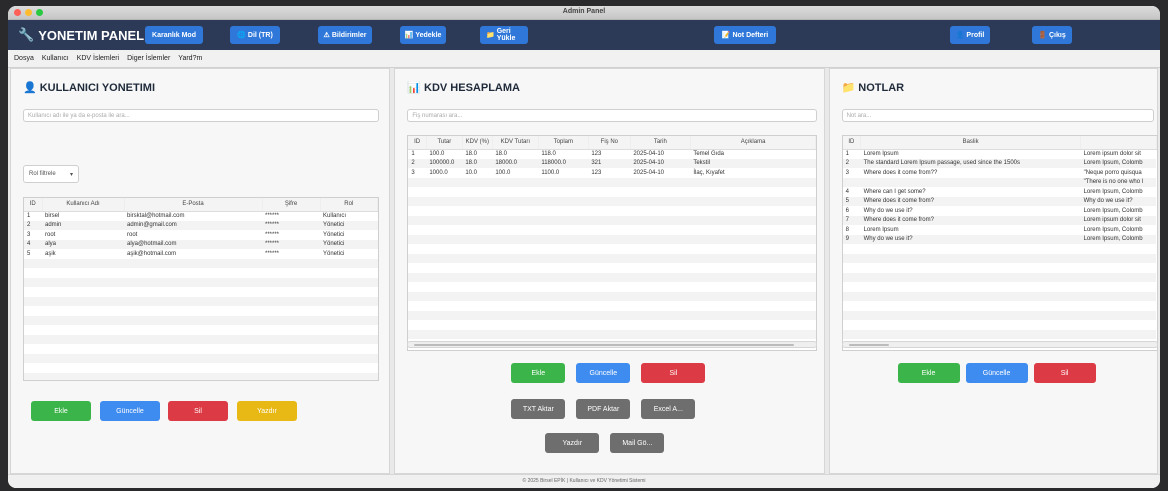  I want to click on col-username: Kullanıcı Adı, so click(83, 205).